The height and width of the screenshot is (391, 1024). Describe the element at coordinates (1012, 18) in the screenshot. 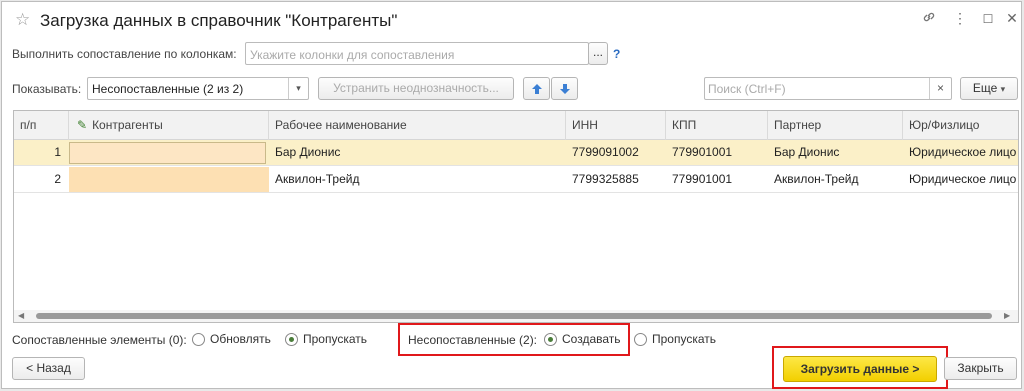

I see `close-icon: ✕` at that location.